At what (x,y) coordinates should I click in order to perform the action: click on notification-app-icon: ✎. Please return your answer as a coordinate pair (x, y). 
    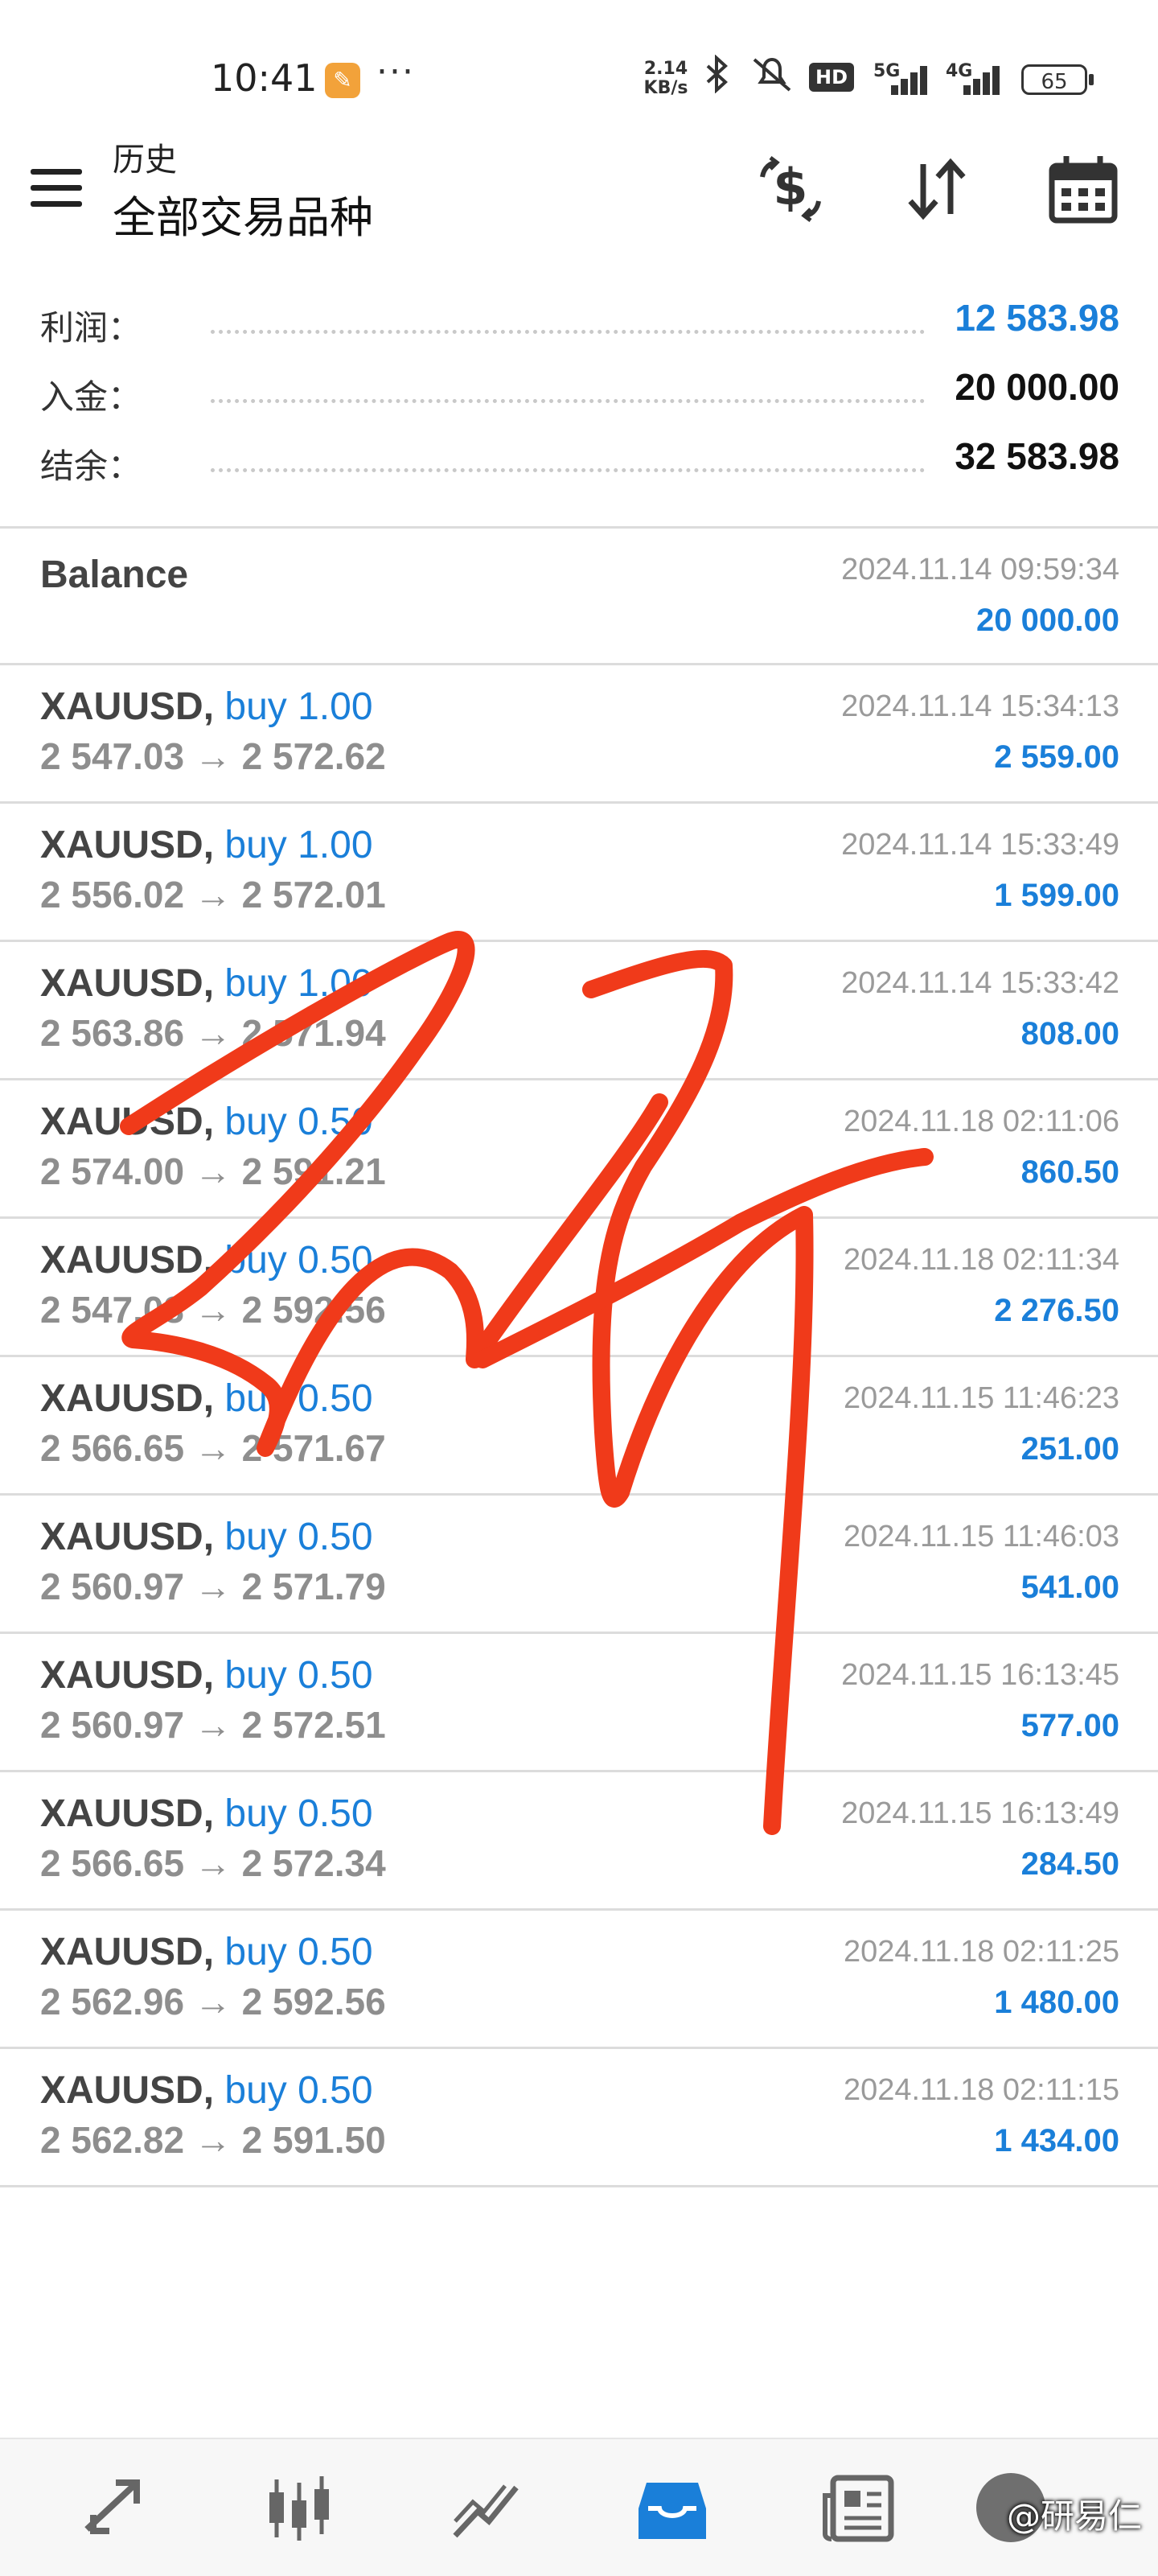
    Looking at the image, I should click on (342, 80).